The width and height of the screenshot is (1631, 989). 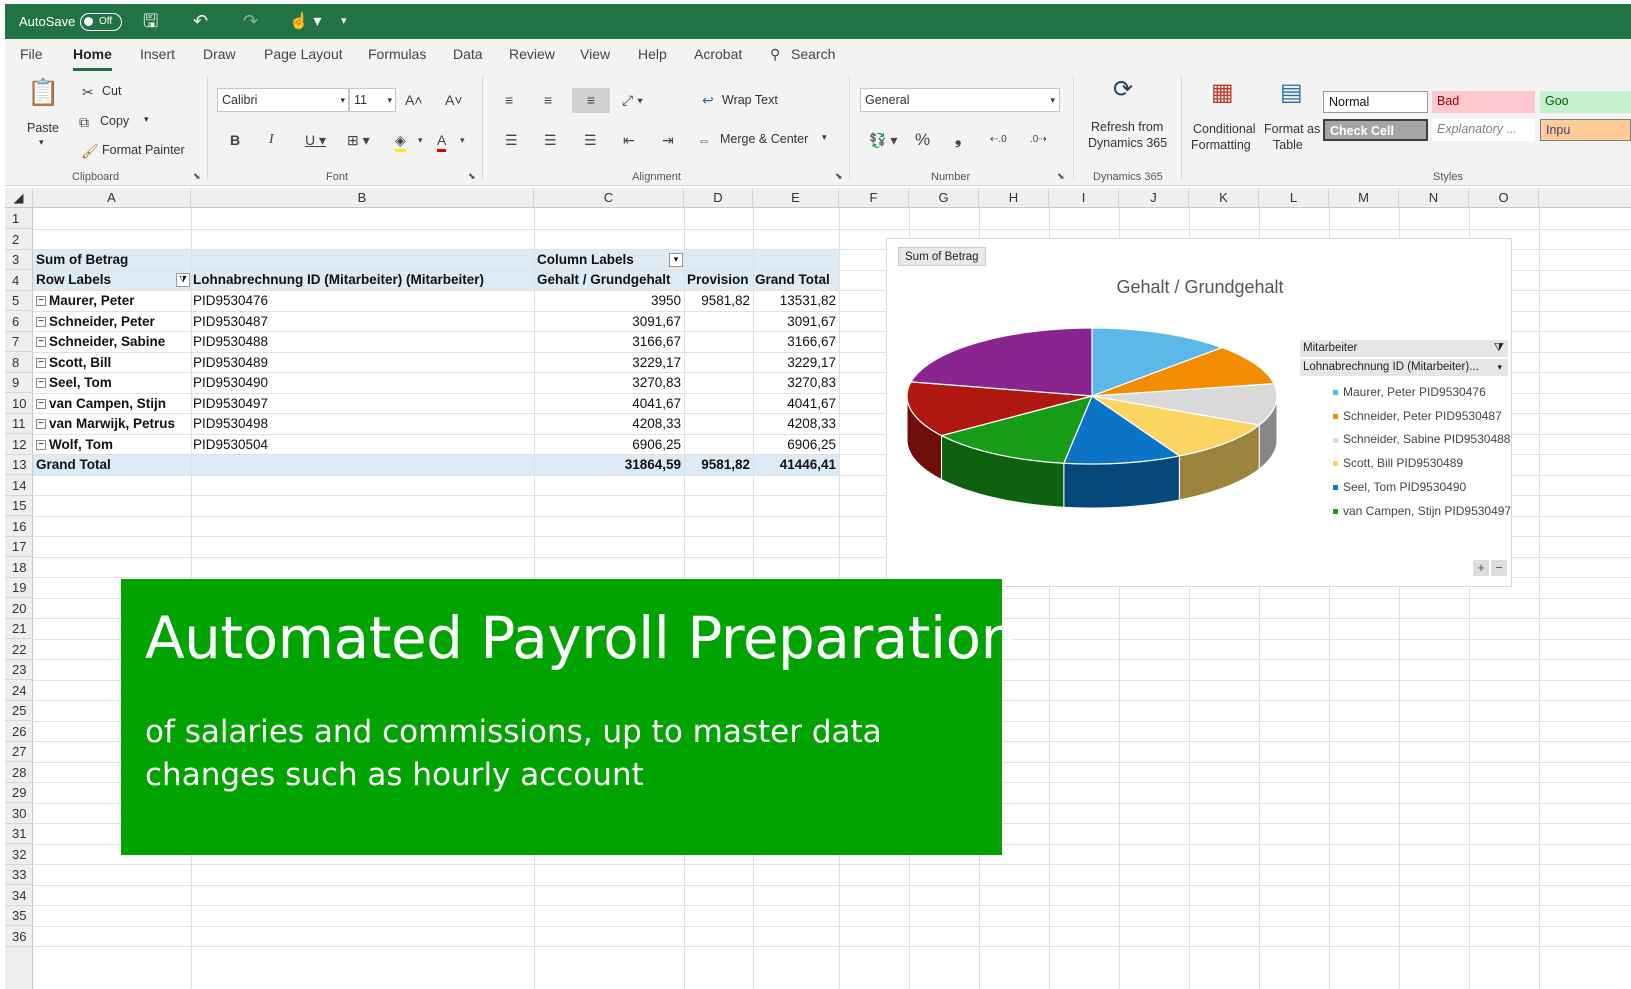 I want to click on merge-dropdown-icon: ▾, so click(x=824, y=137).